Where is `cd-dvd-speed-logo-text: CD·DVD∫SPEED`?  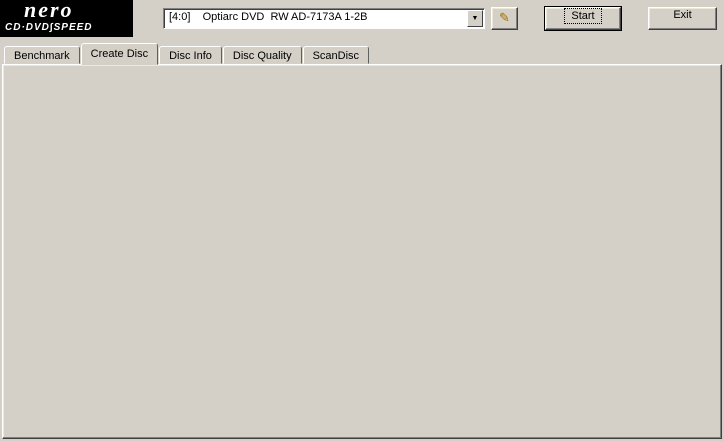 cd-dvd-speed-logo-text: CD·DVD∫SPEED is located at coordinates (49, 27).